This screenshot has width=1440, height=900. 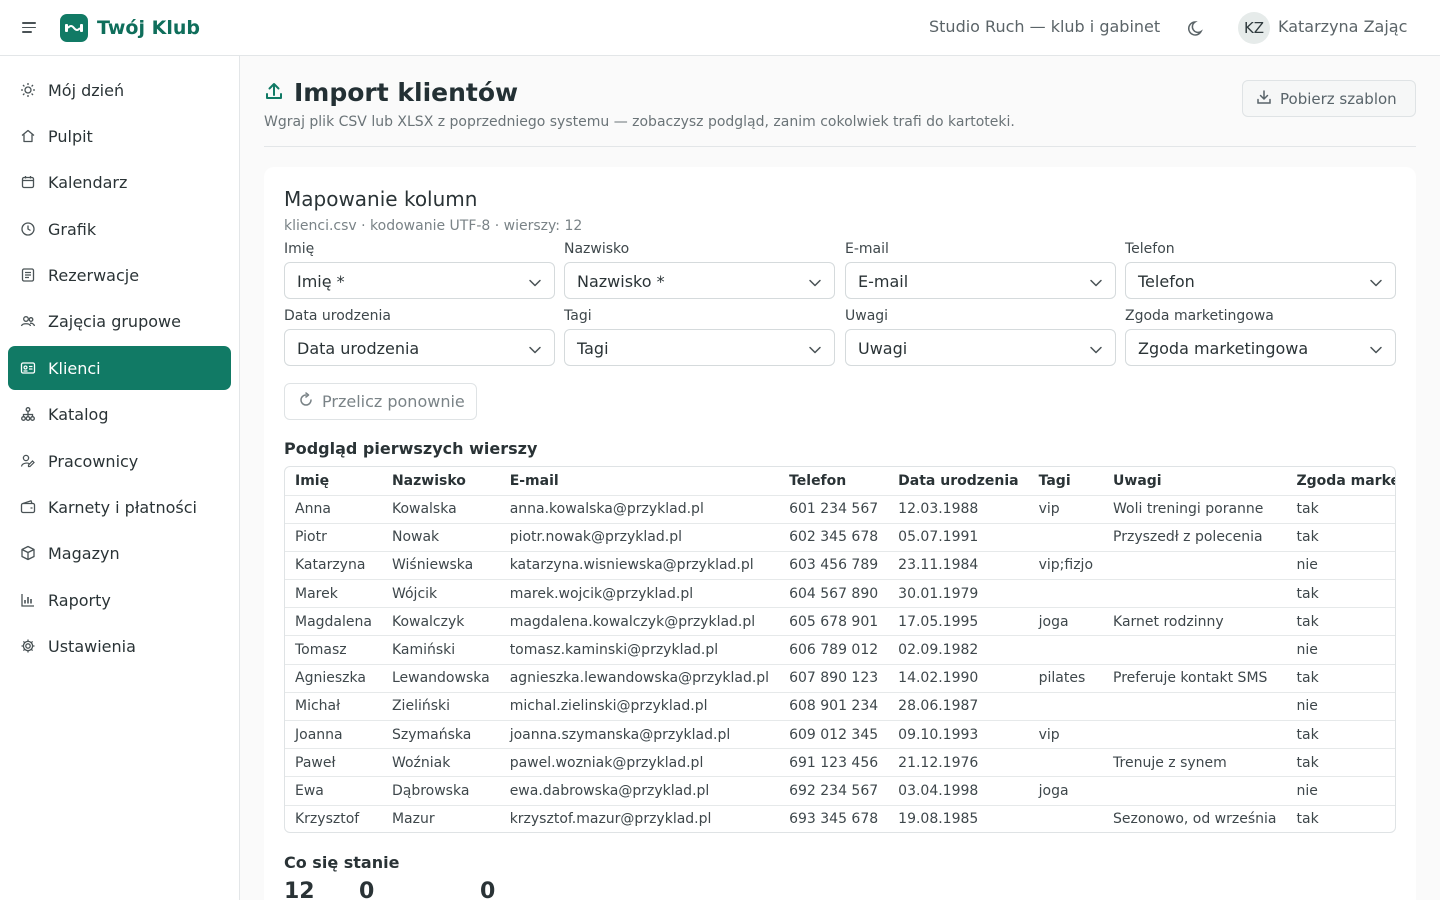 What do you see at coordinates (834, 565) in the screenshot?
I see `table-cell: 603 456 789` at bounding box center [834, 565].